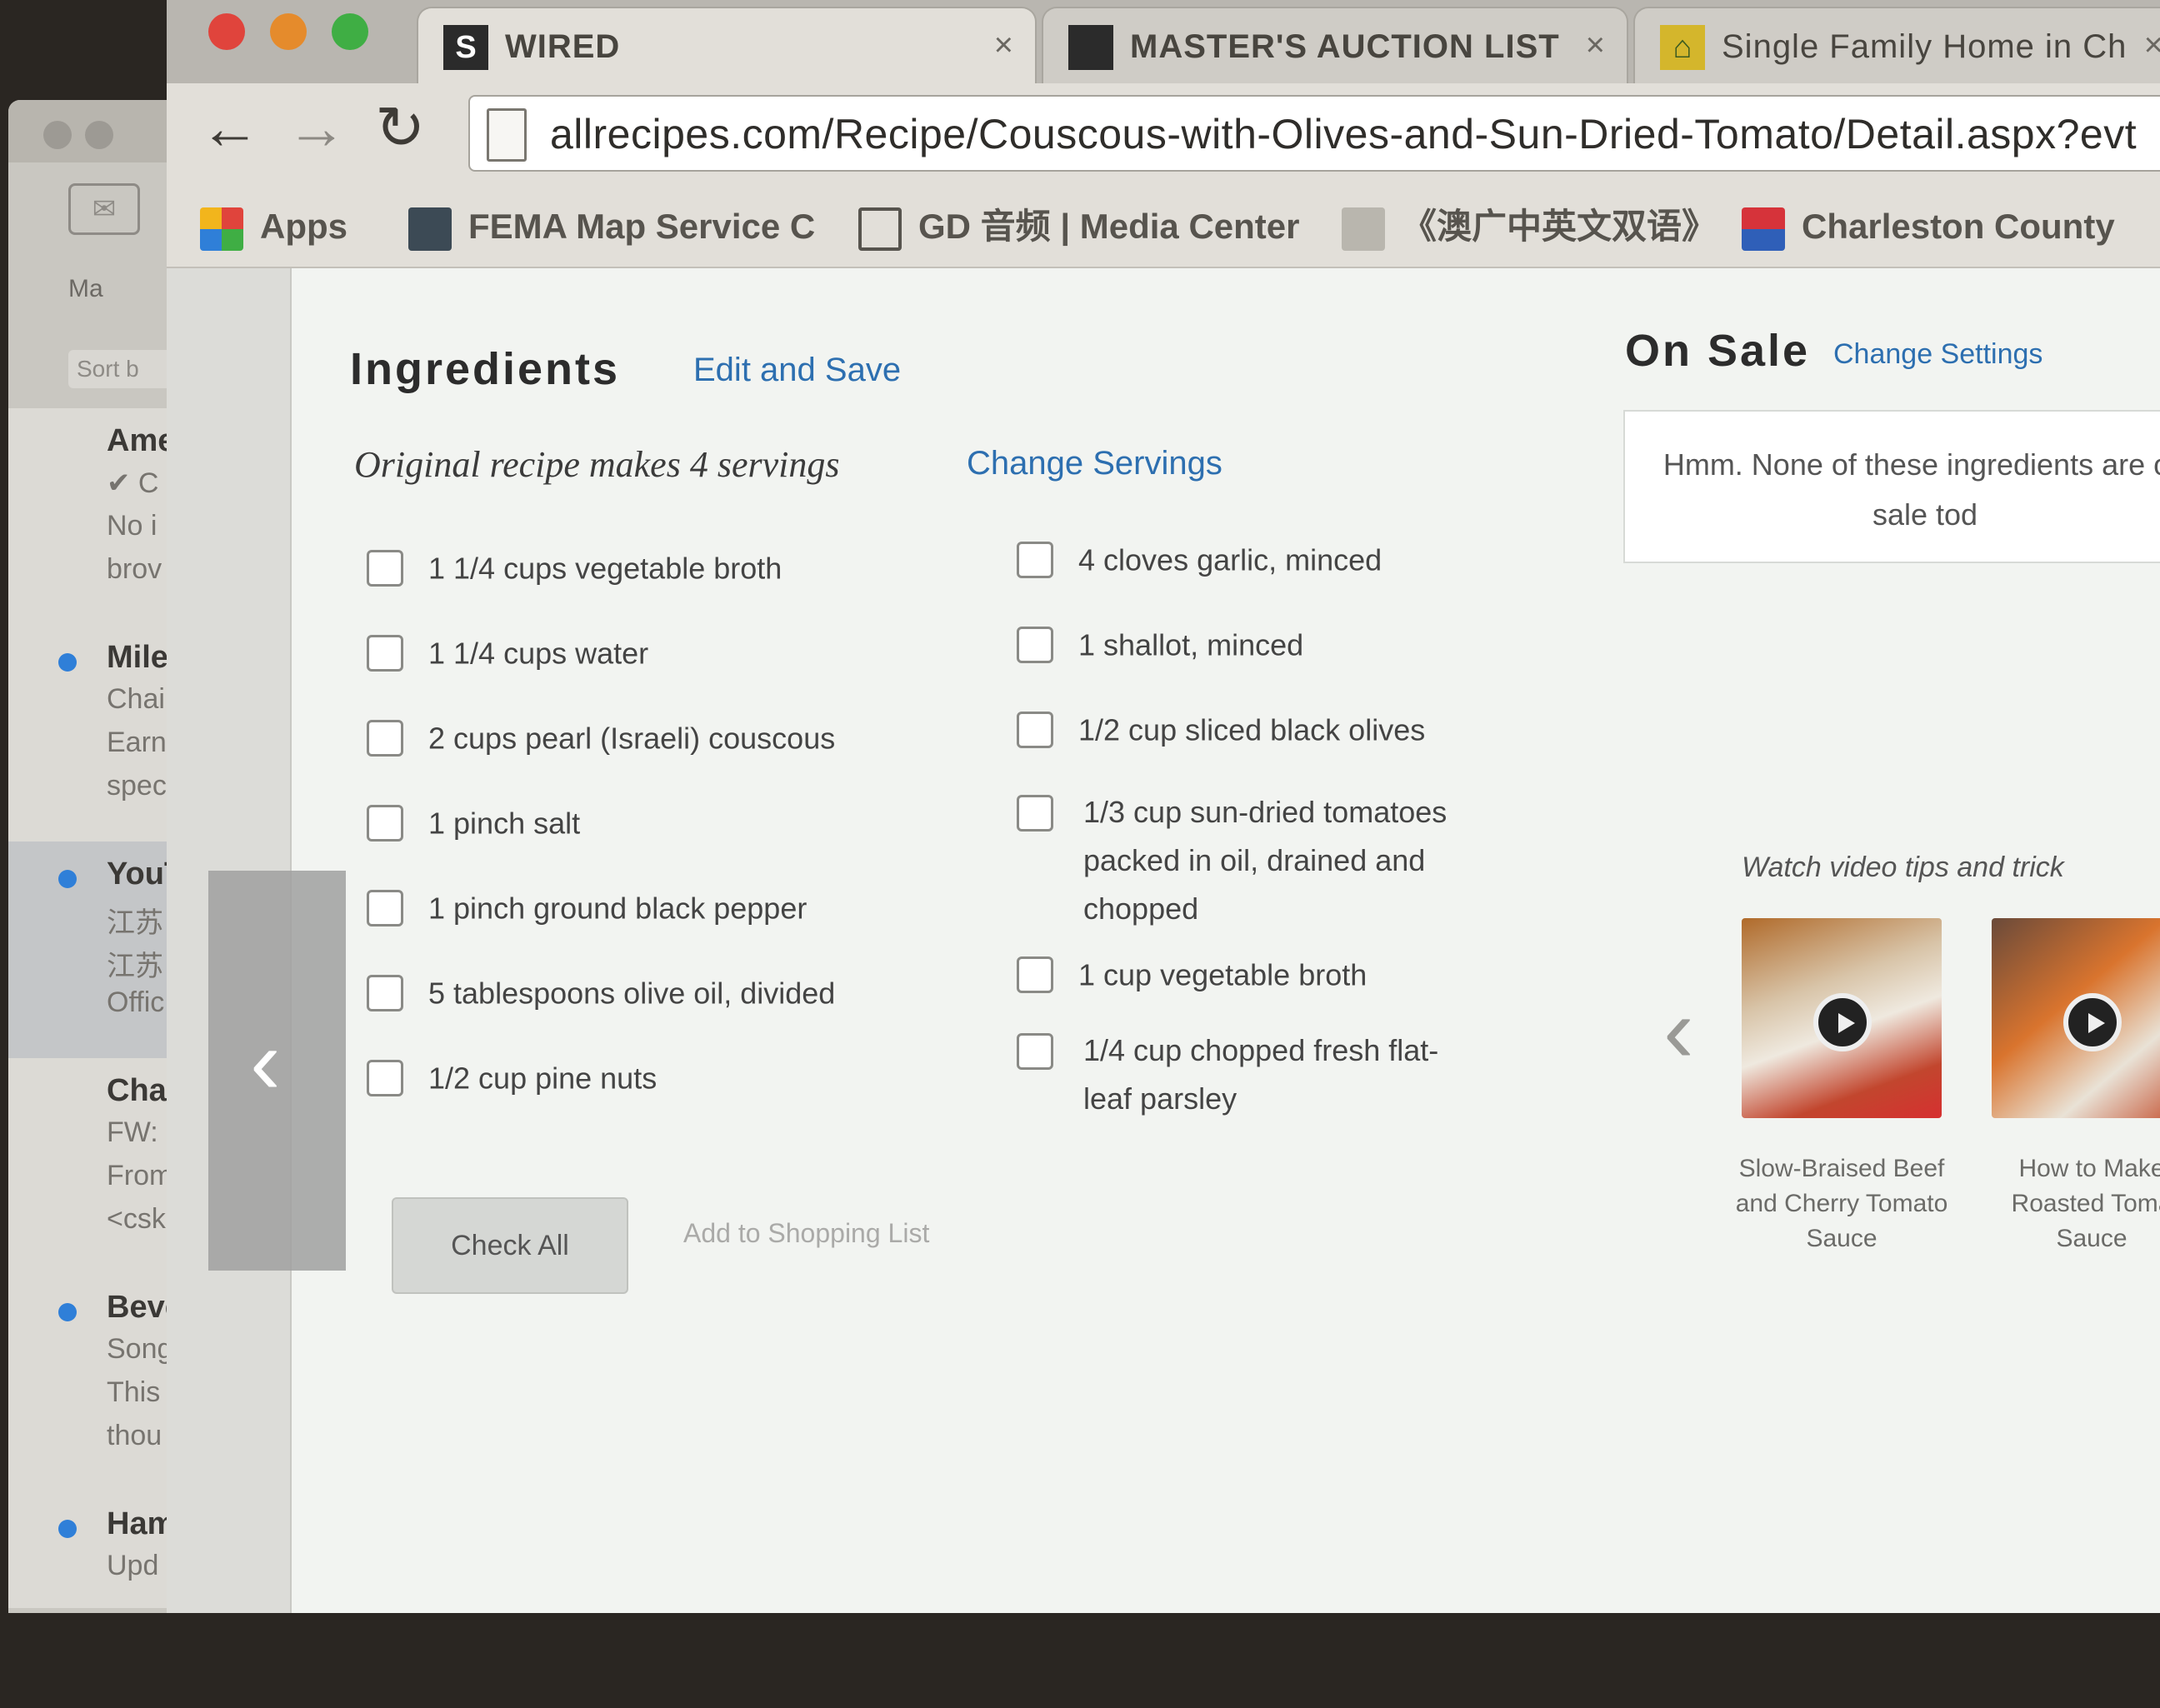  I want to click on ingredients-heading: Ingredients, so click(486, 369).